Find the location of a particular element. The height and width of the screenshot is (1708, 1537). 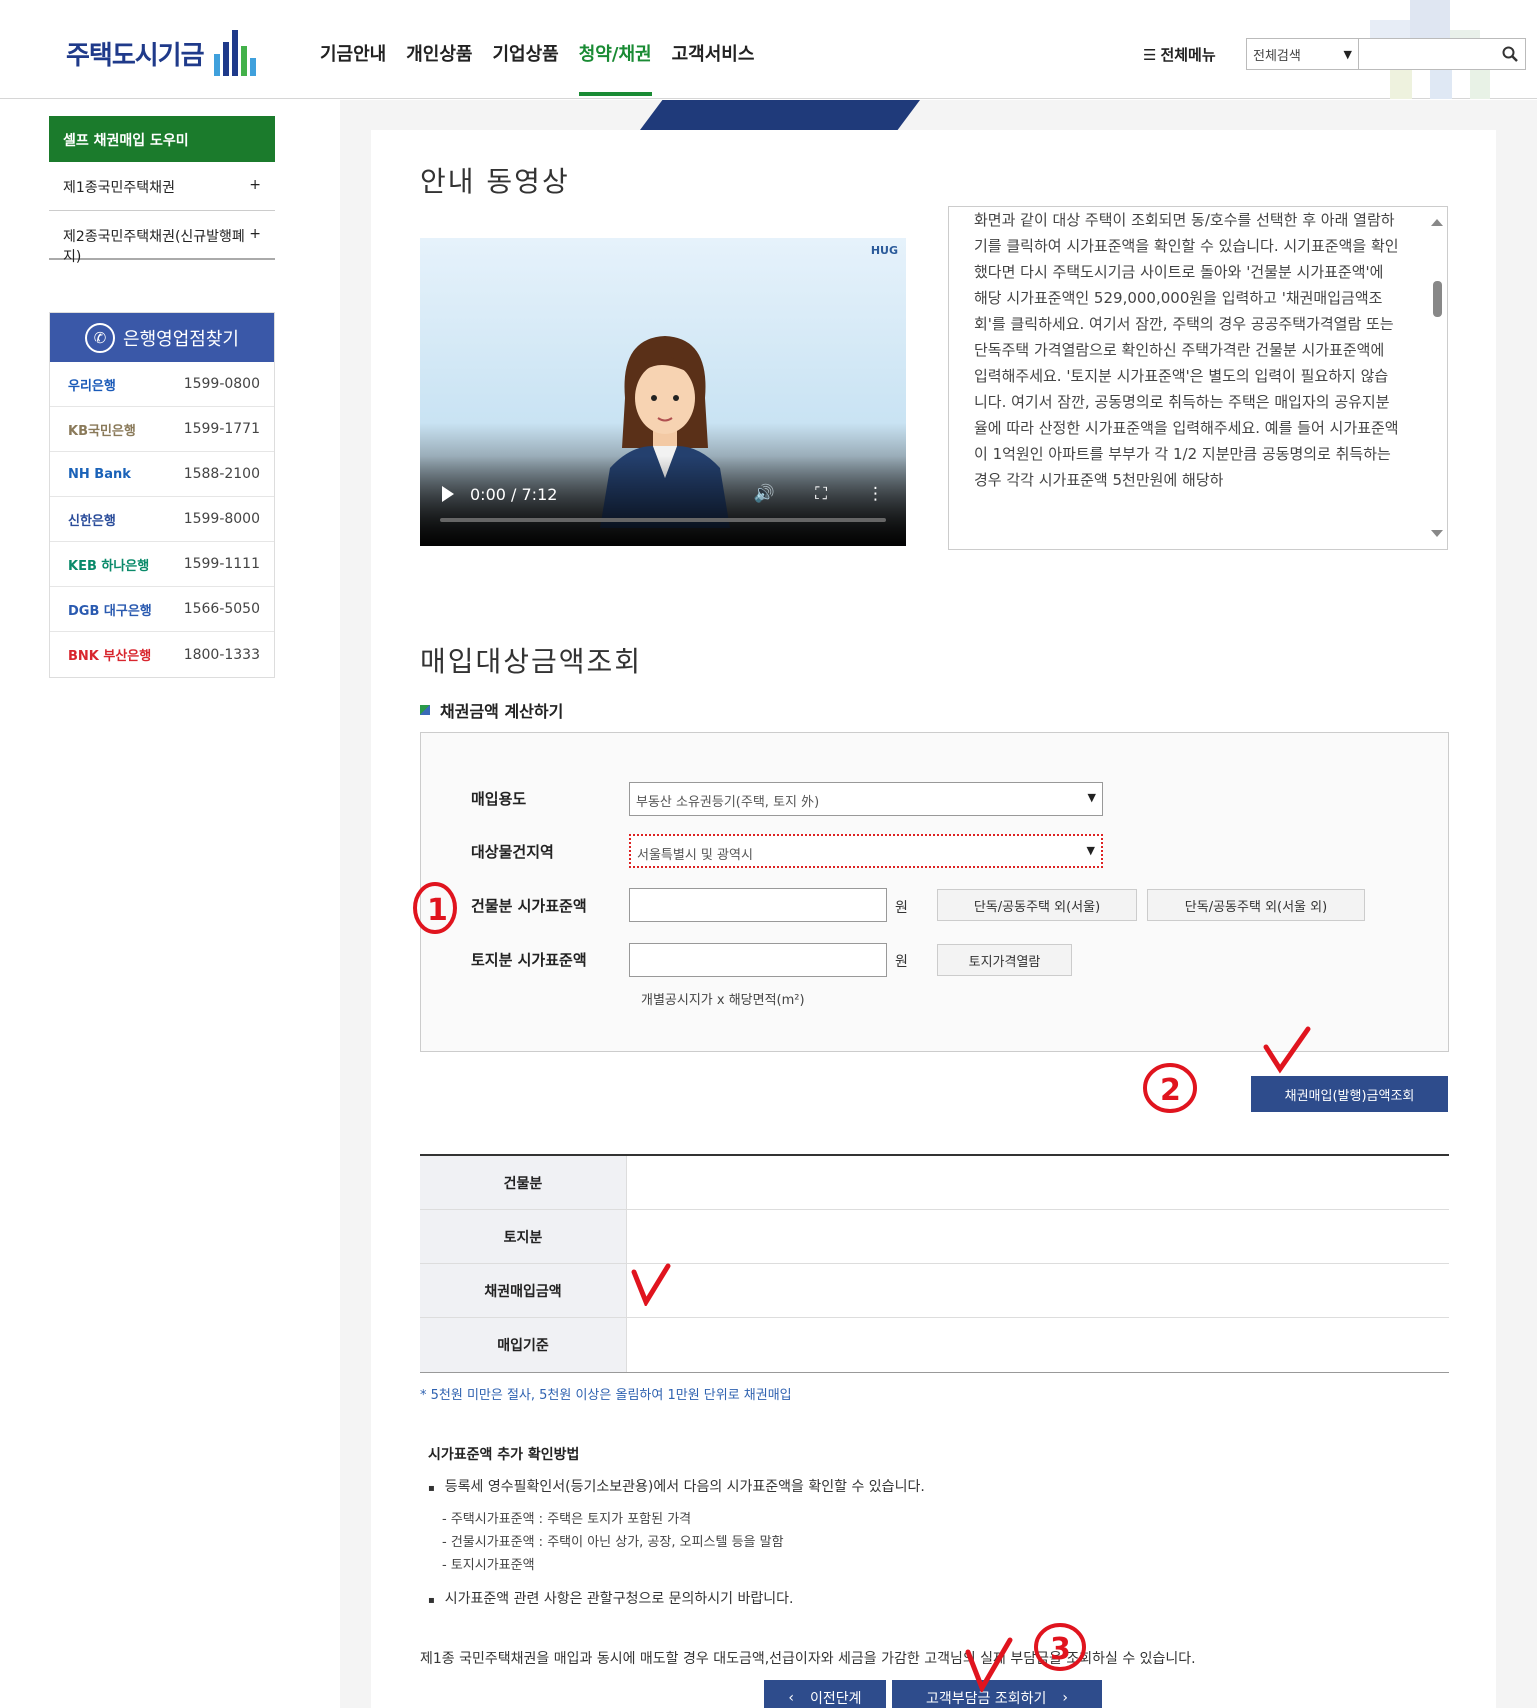

row-header-land: 토지분 is located at coordinates (523, 1236).